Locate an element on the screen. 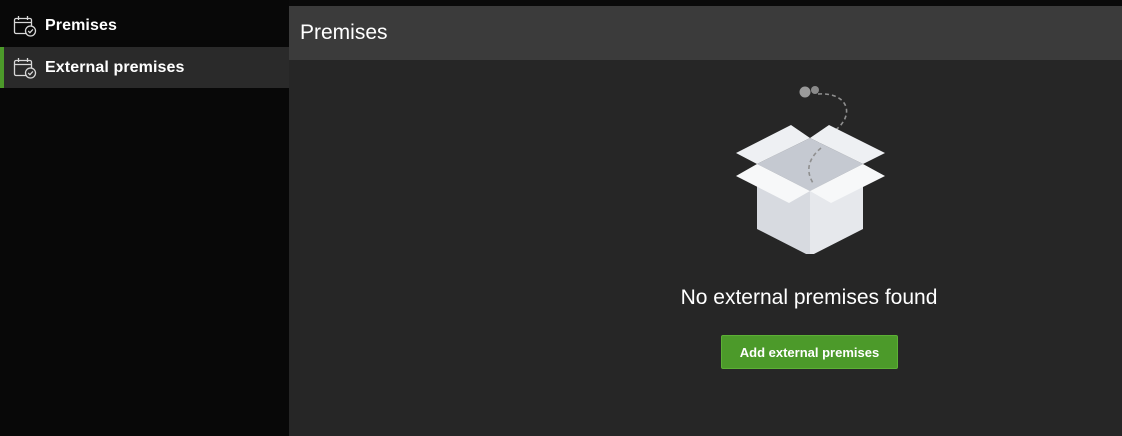 The image size is (1122, 436). sidebar-item-label: External premises is located at coordinates (115, 67).